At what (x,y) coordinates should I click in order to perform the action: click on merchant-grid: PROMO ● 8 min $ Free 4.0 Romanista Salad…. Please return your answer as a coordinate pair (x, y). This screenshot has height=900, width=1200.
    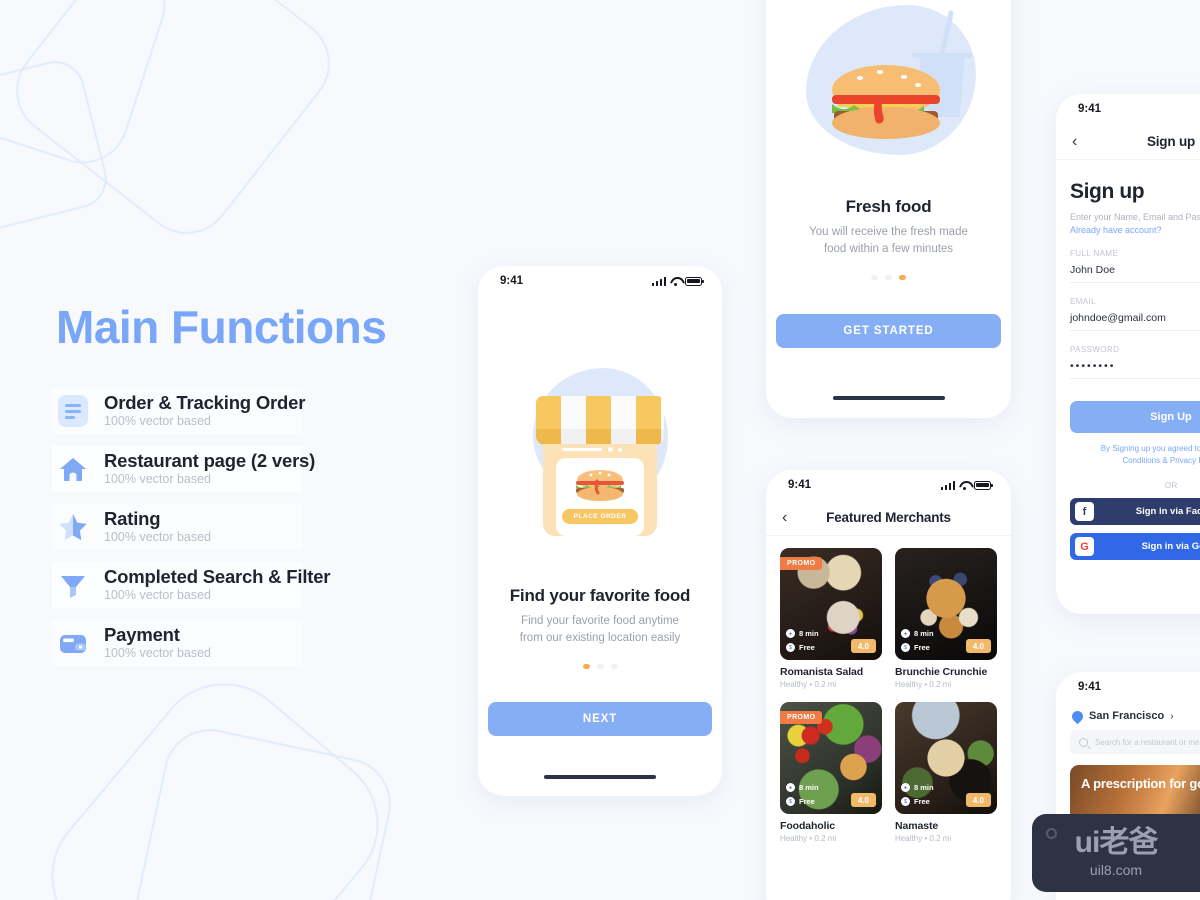
    Looking at the image, I should click on (888, 695).